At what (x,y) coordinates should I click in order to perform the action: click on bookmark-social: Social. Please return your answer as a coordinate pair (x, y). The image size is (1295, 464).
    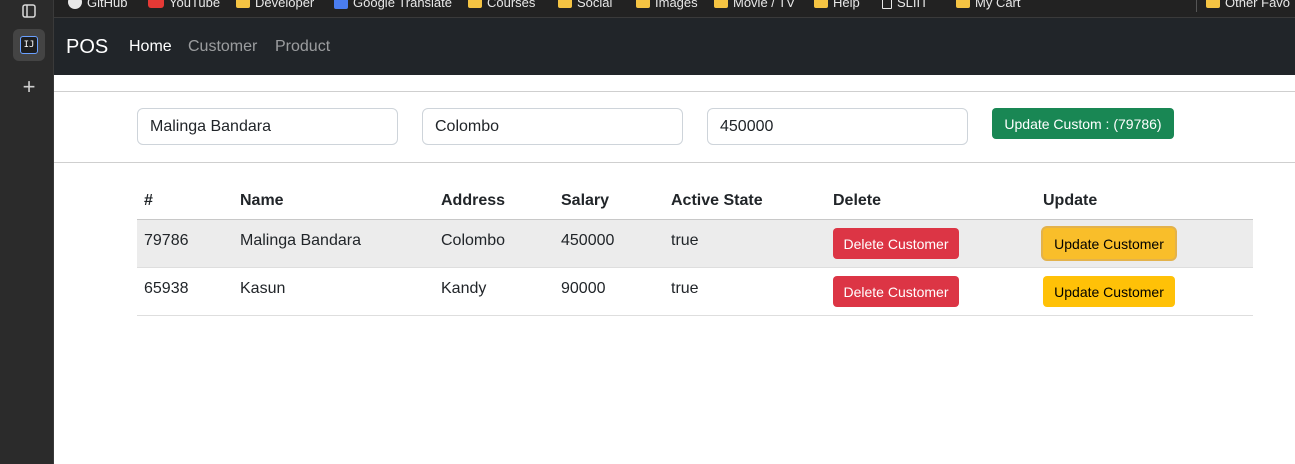
    Looking at the image, I should click on (585, 5).